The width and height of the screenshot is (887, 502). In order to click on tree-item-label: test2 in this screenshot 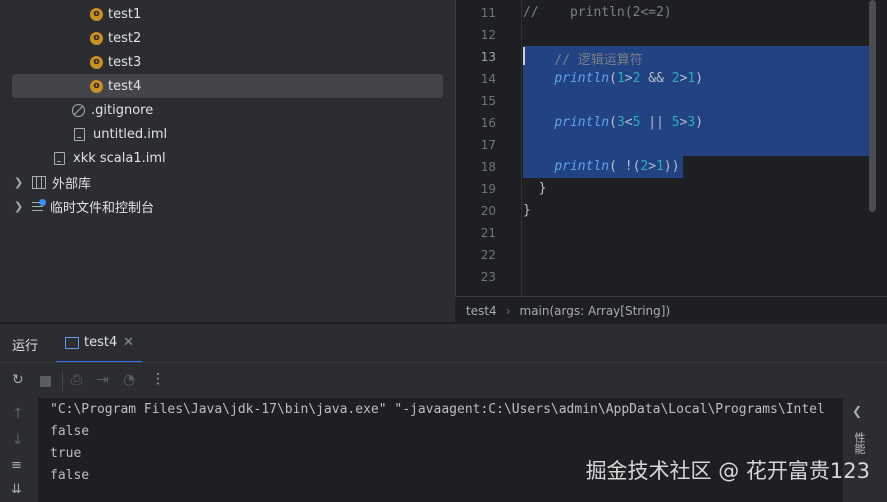, I will do `click(125, 38)`.